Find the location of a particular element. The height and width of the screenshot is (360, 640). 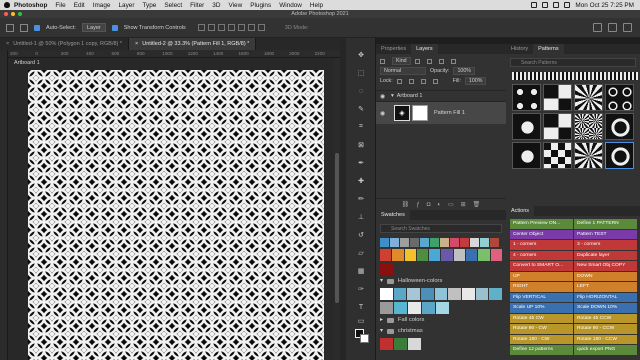

lasso-tool-icon: ◌ is located at coordinates (361, 91).